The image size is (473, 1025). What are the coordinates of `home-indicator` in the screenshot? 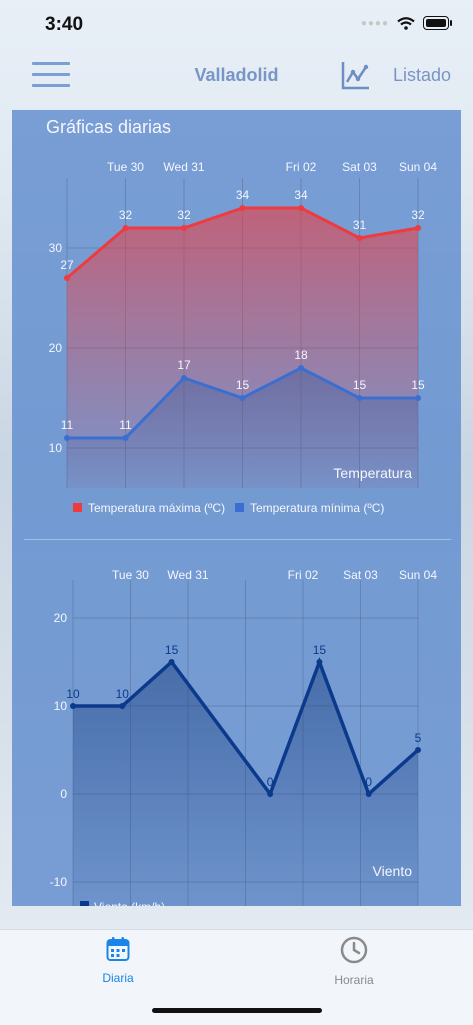 It's located at (237, 1010).